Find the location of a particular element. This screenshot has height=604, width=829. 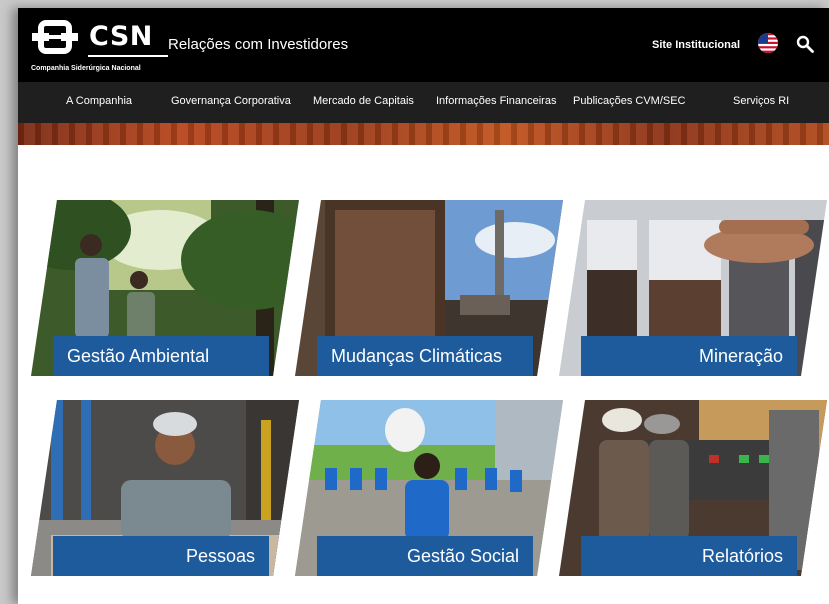

csn-logo: CSN Companhia Siderúrgica Nacional is located at coordinates (101, 48).